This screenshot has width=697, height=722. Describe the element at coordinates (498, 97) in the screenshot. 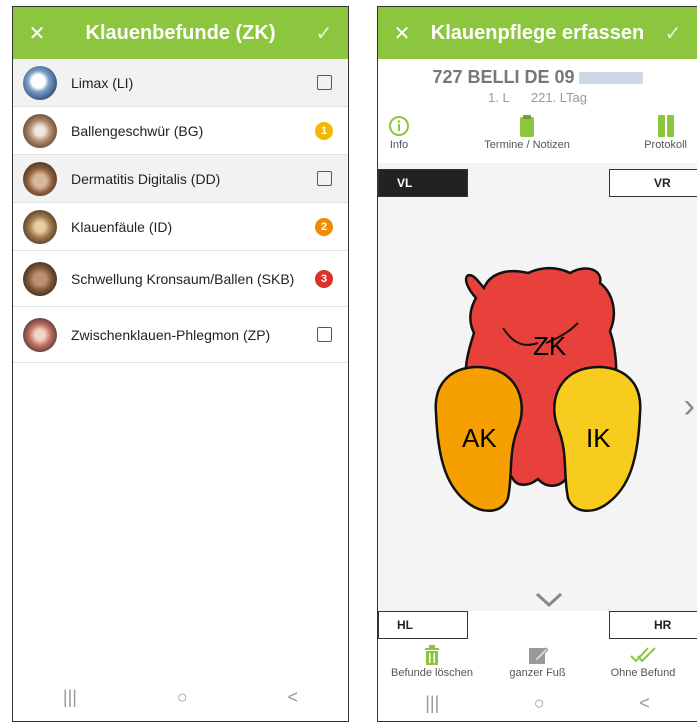

I see `lactation-number: 1. L` at that location.